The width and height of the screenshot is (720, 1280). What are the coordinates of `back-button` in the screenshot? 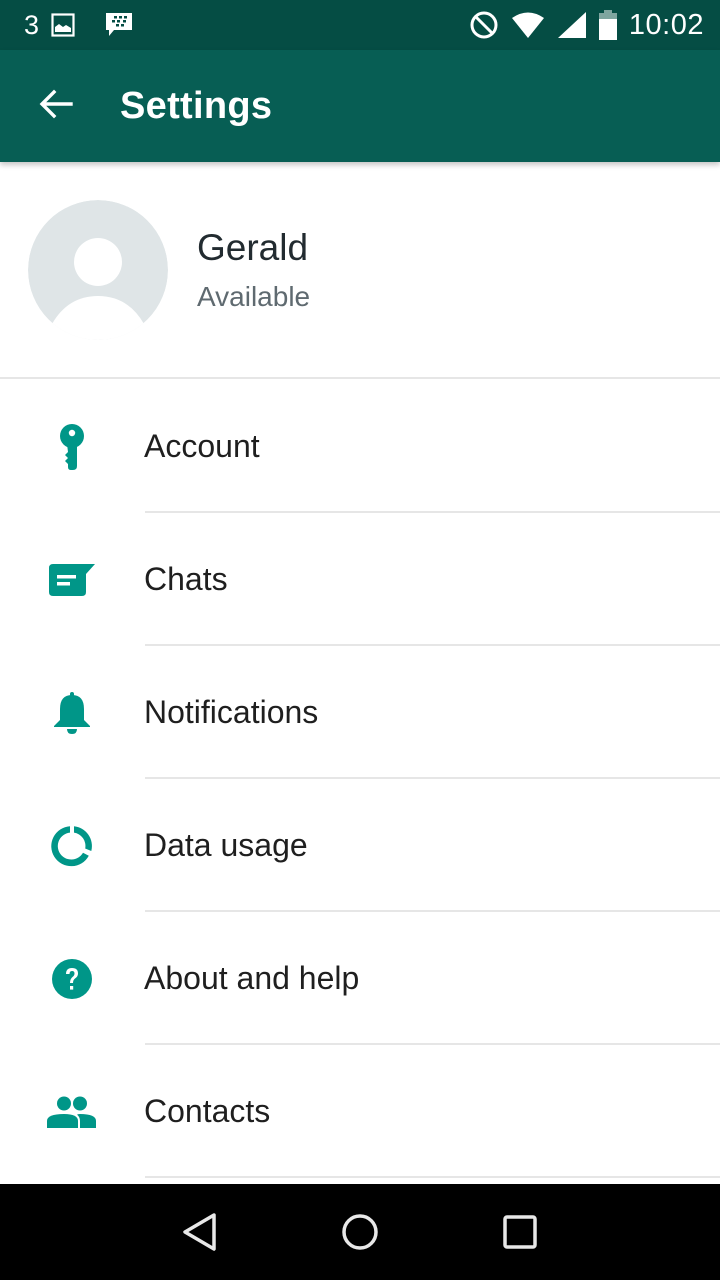 It's located at (56, 106).